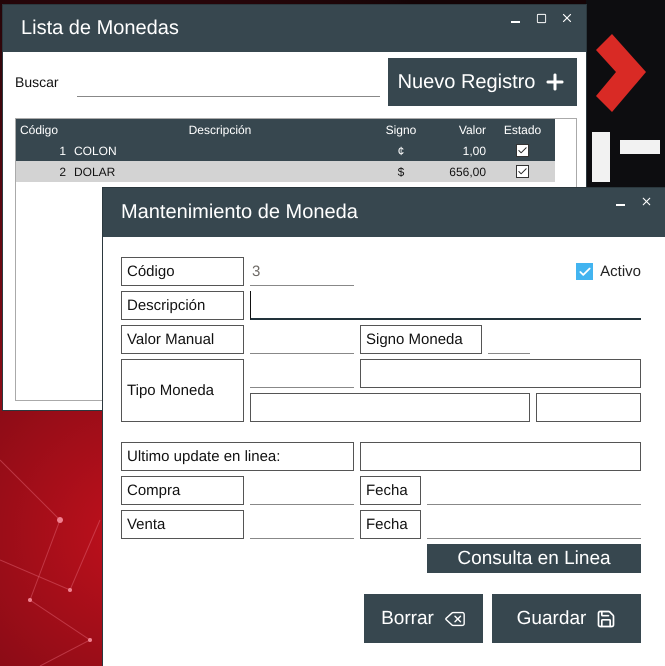 This screenshot has height=666, width=665. Describe the element at coordinates (237, 456) in the screenshot. I see `field-label: Ultimo update en linea:` at that location.